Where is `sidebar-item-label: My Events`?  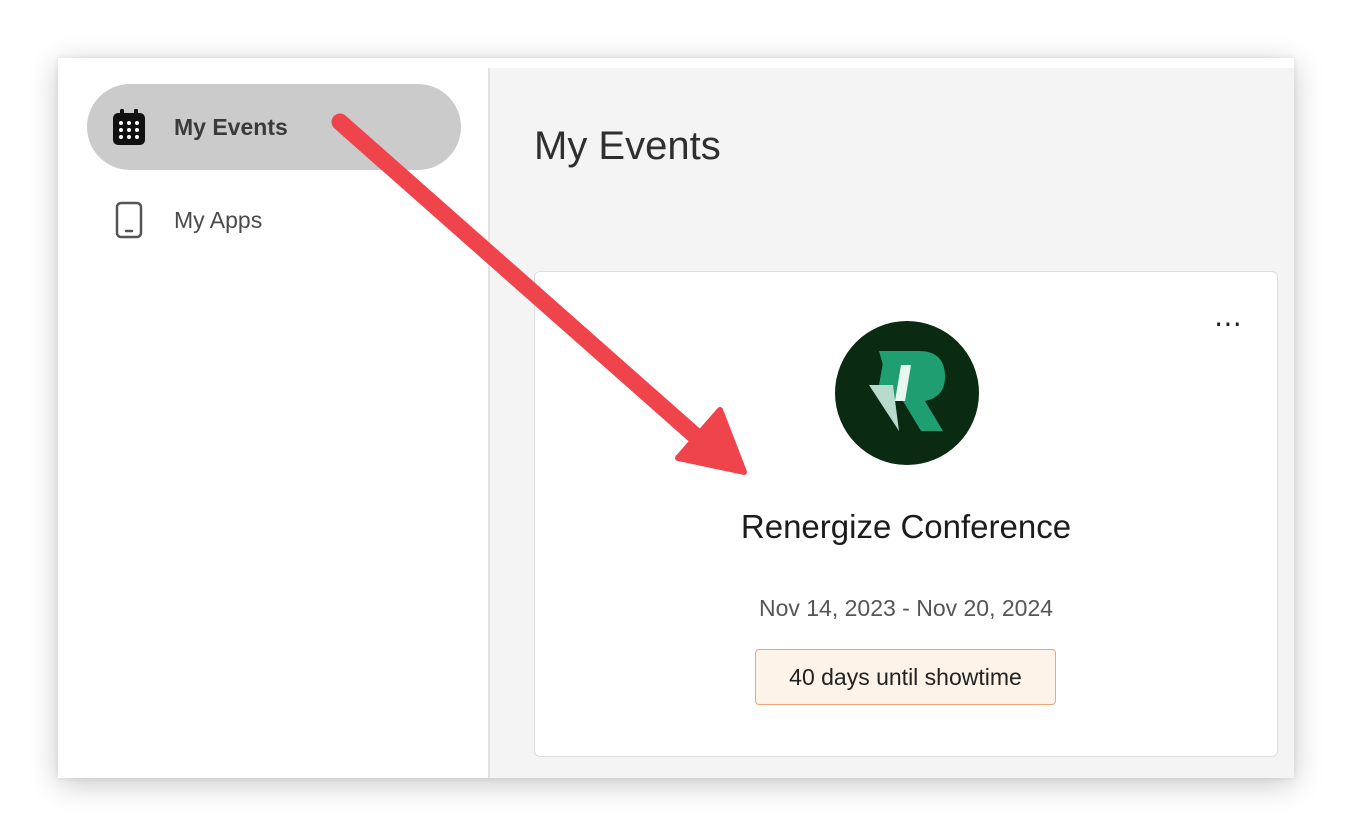 sidebar-item-label: My Events is located at coordinates (231, 126).